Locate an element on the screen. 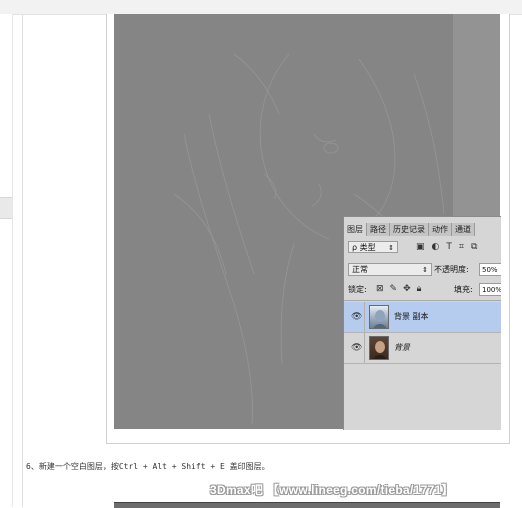 The image size is (522, 508). next-image-top is located at coordinates (307, 505).